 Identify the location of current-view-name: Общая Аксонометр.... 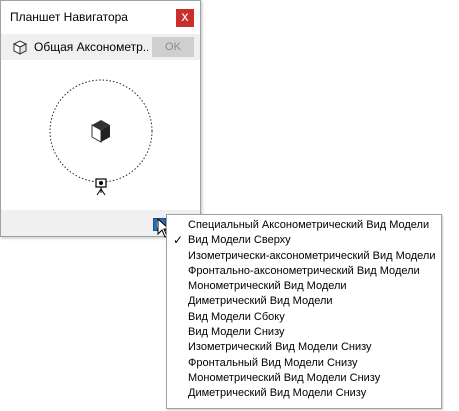
(91, 47).